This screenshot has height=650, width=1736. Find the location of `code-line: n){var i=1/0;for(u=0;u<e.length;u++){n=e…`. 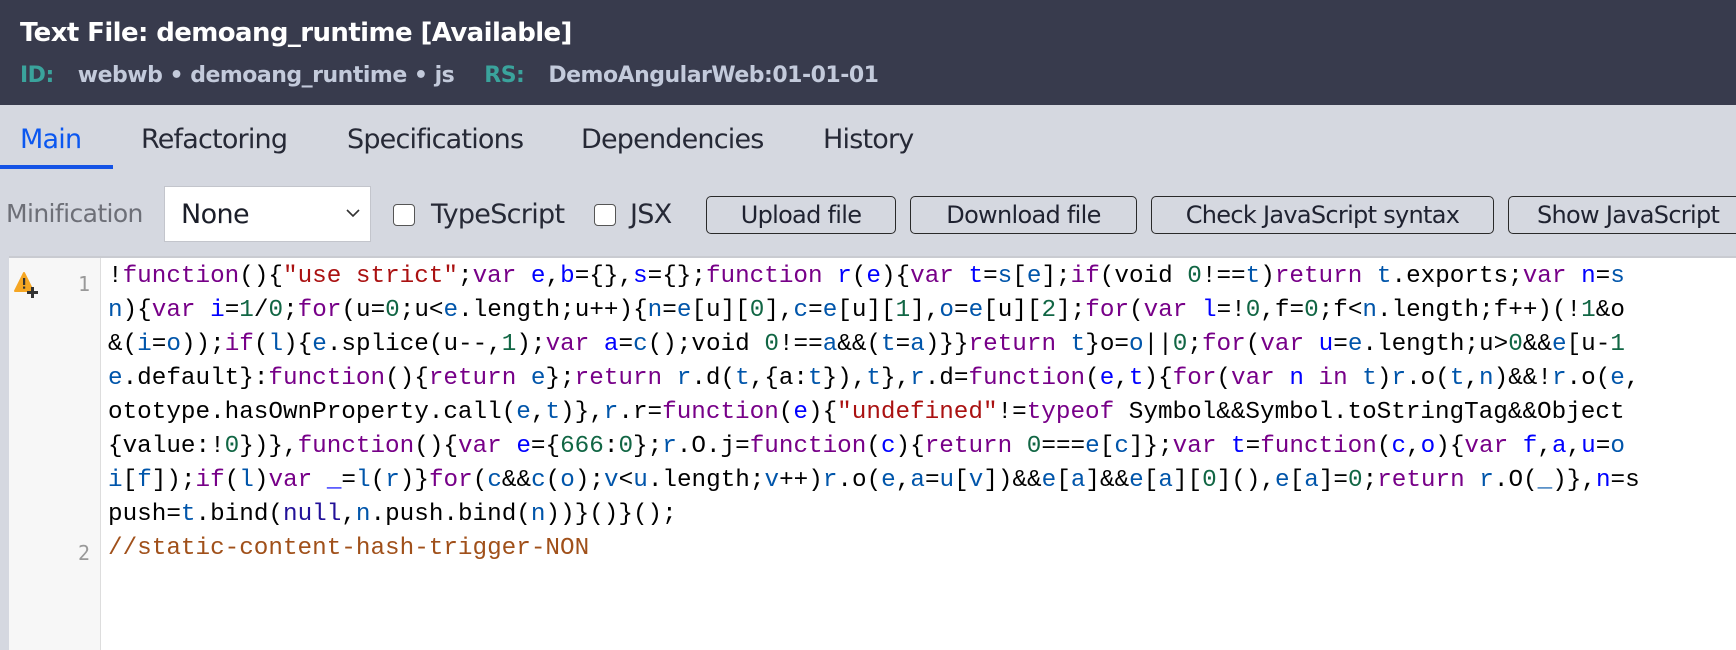

code-line: n){var i=1/0;for(u=0;u<e.length;u++){n=e… is located at coordinates (866, 310).